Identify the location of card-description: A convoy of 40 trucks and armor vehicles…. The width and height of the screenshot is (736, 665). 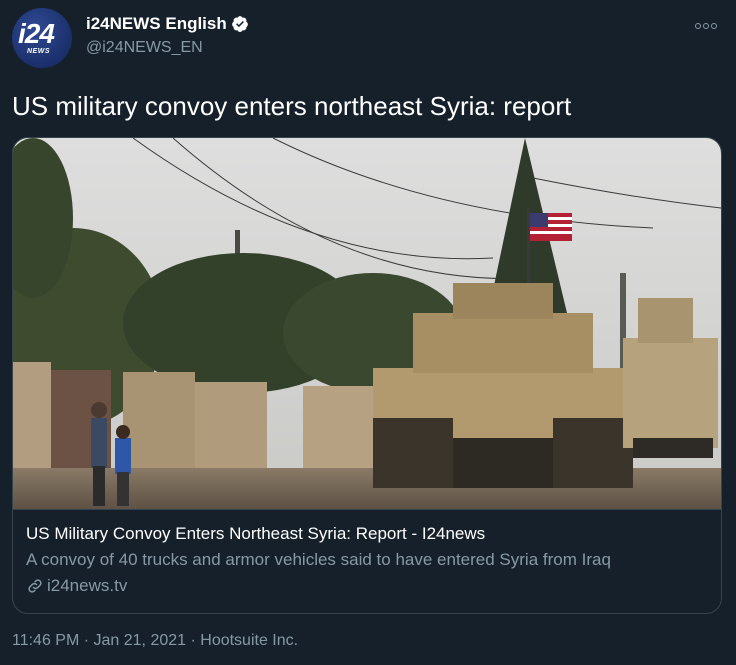
(318, 559).